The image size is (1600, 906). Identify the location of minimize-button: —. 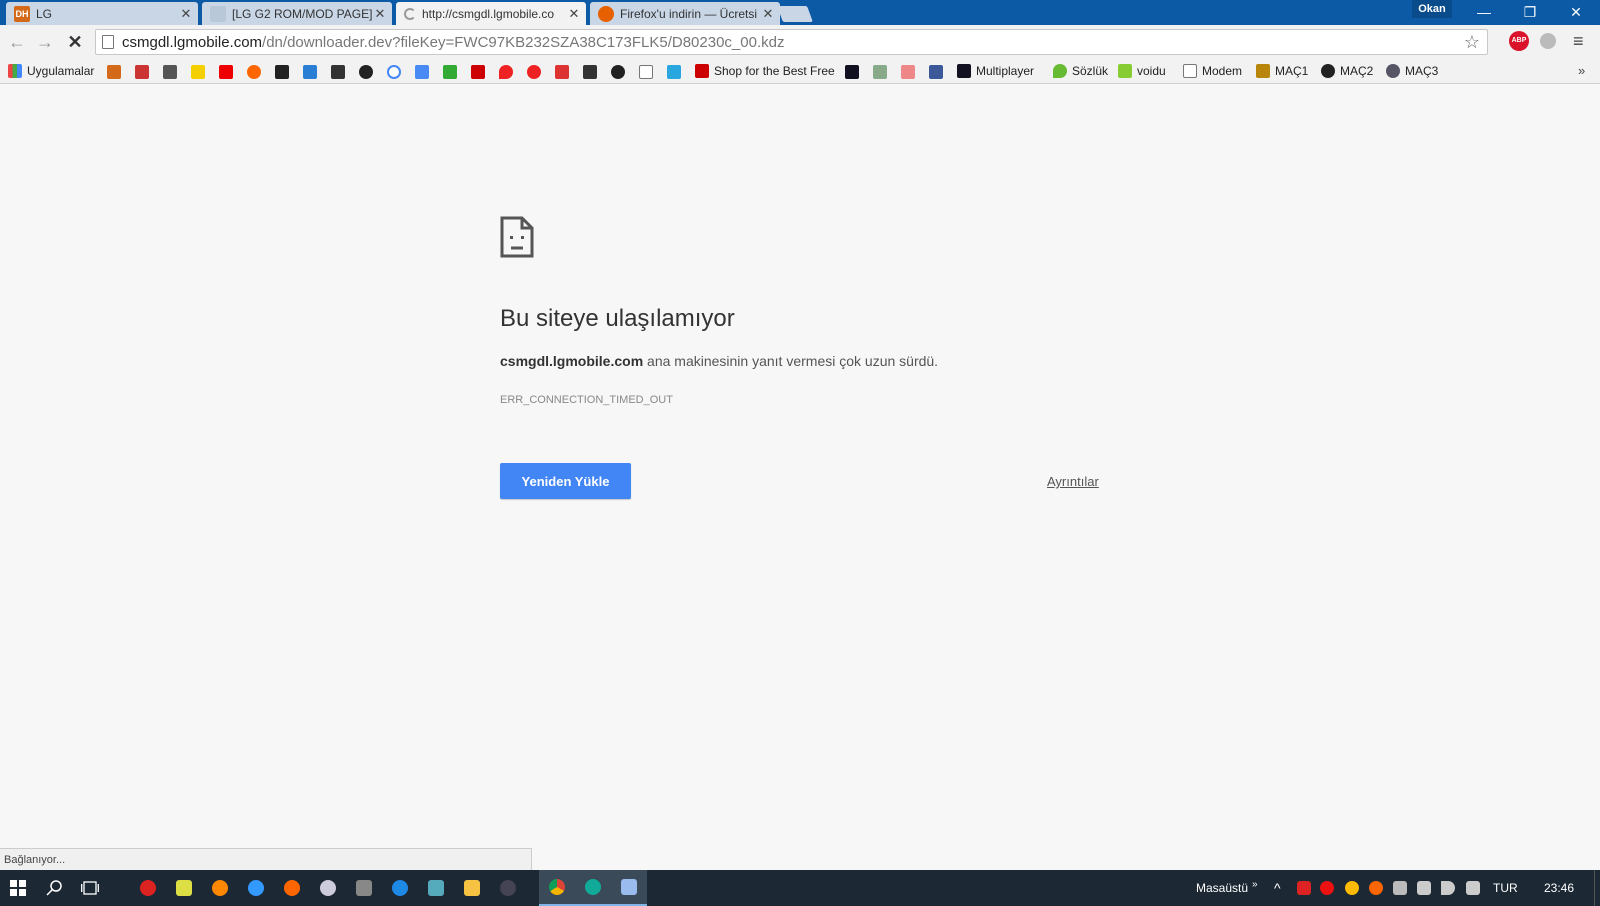
(1484, 12).